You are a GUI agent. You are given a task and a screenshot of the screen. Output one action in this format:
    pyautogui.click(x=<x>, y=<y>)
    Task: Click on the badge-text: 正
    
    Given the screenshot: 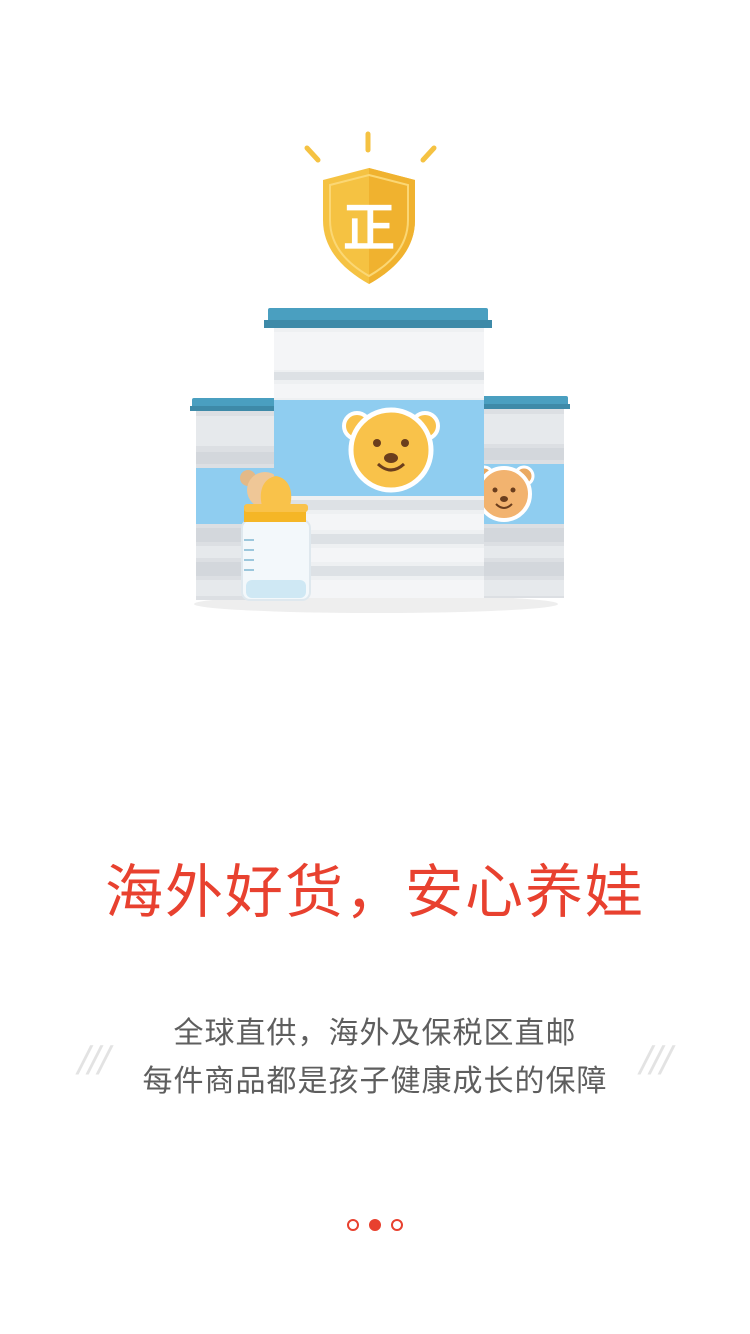 What is the action you would take?
    pyautogui.click(x=369, y=229)
    